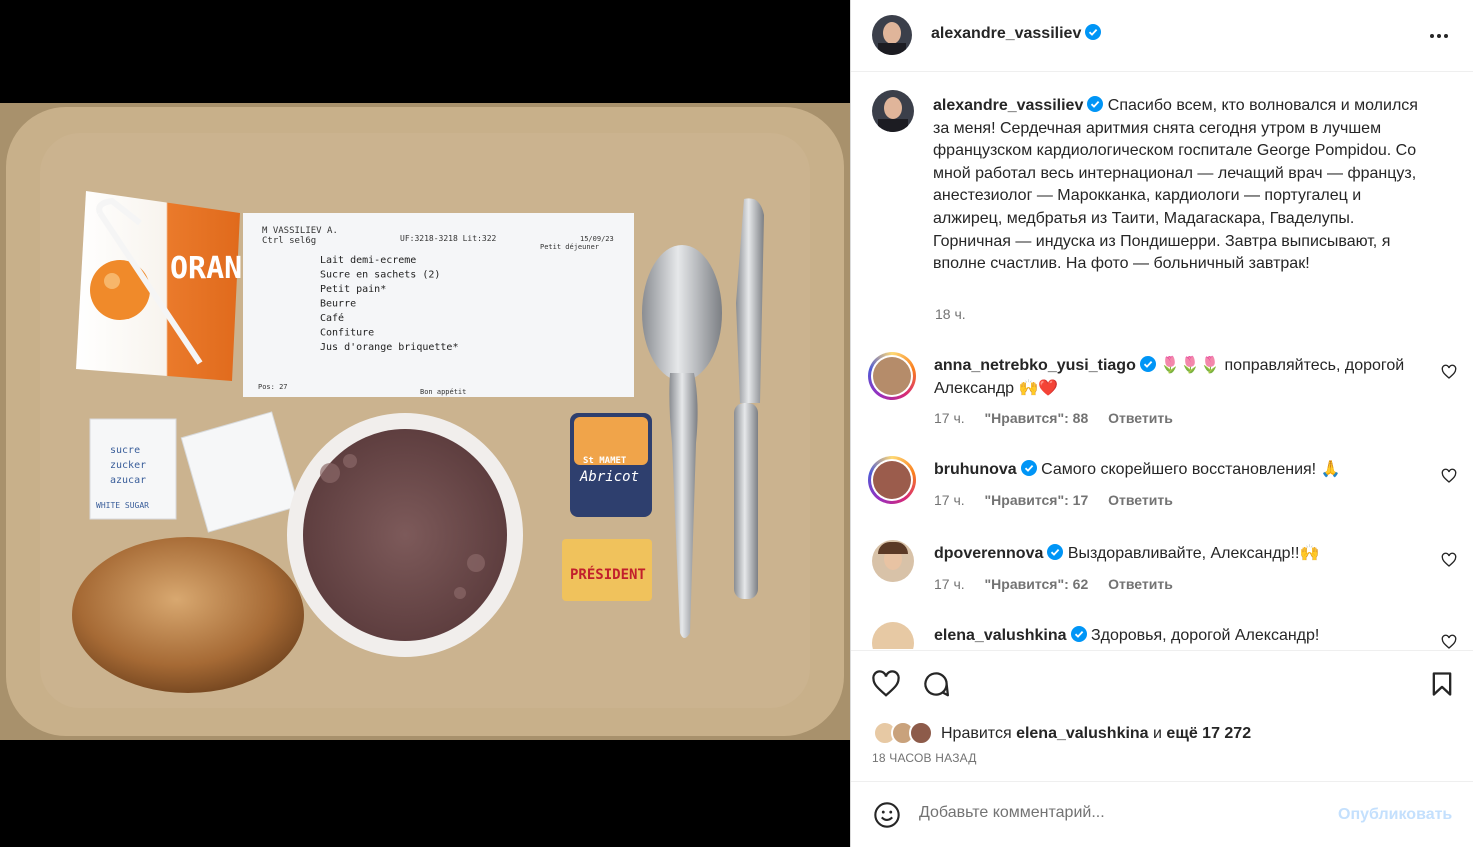  What do you see at coordinates (300, 231) in the screenshot?
I see `svg-text: M VASSILIEV A.` at bounding box center [300, 231].